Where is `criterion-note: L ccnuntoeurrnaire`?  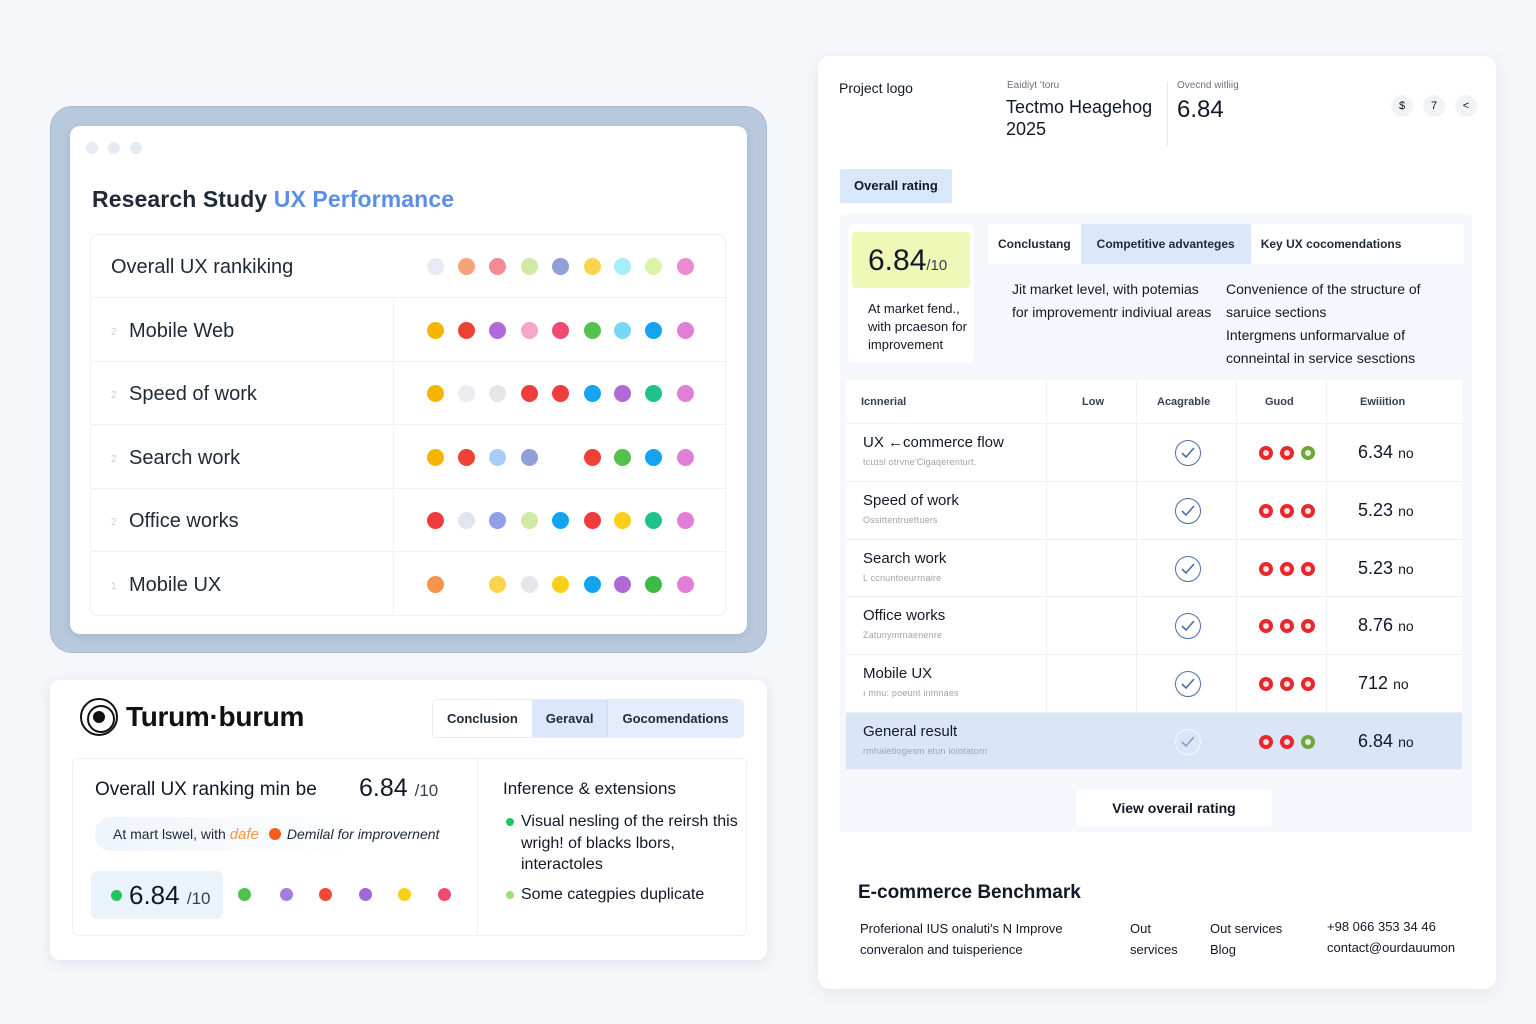 criterion-note: L ccnuntoeurrnaire is located at coordinates (902, 578).